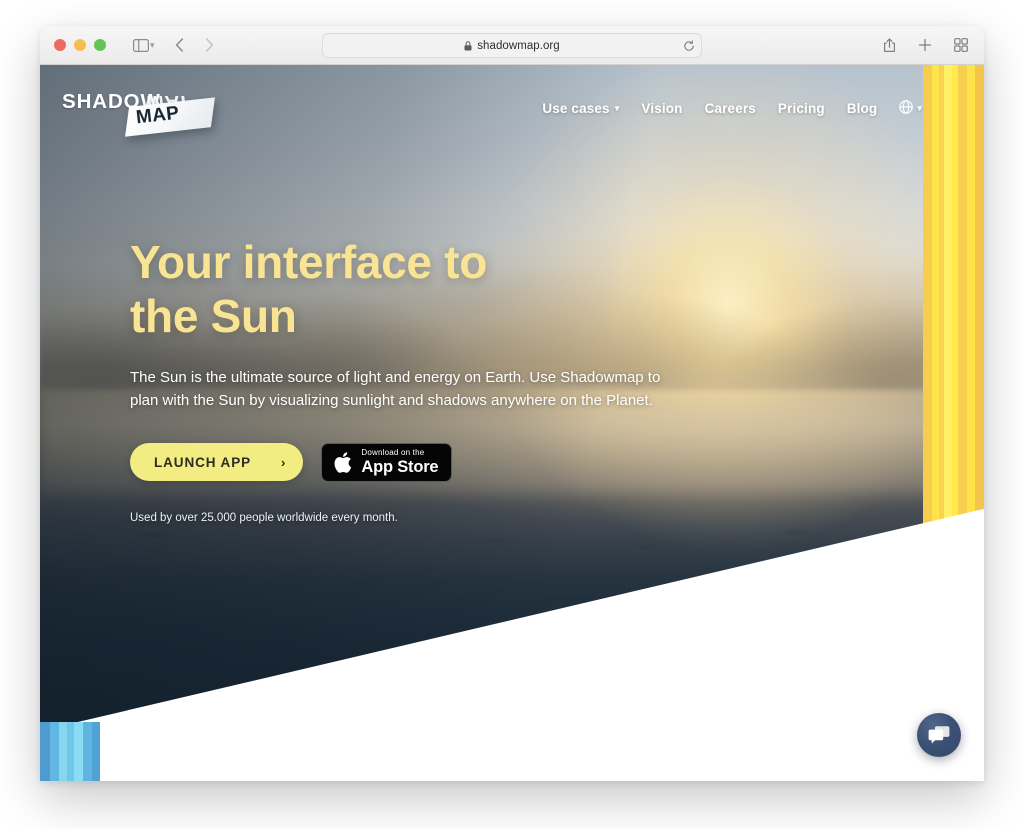  What do you see at coordinates (195, 45) in the screenshot?
I see `navigation-buttons` at bounding box center [195, 45].